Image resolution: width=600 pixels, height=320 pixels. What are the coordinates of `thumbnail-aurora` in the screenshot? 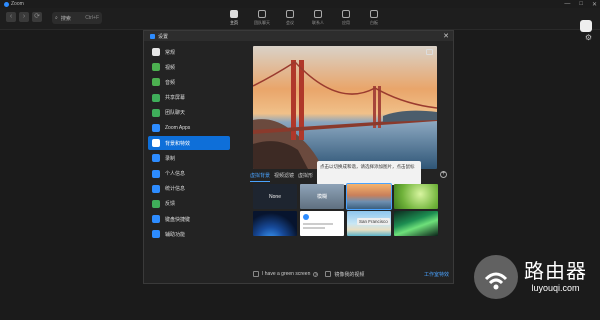 It's located at (416, 223).